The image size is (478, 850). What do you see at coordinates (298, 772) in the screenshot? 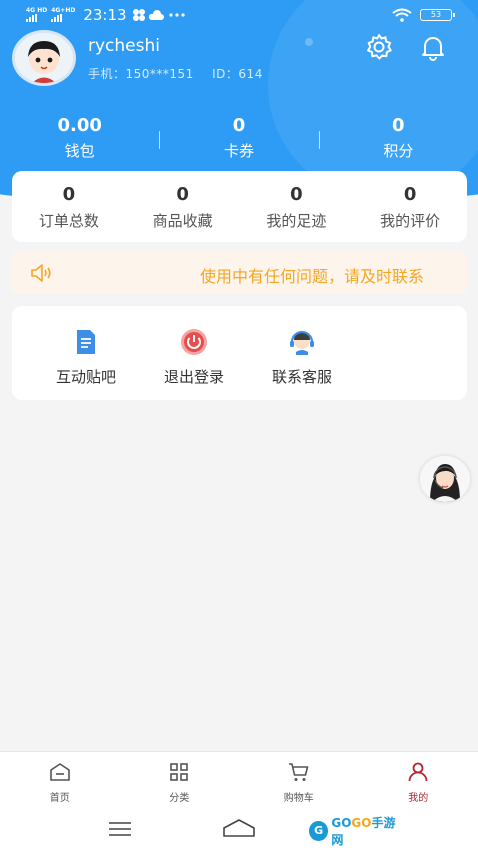
I see `cart-icon` at bounding box center [298, 772].